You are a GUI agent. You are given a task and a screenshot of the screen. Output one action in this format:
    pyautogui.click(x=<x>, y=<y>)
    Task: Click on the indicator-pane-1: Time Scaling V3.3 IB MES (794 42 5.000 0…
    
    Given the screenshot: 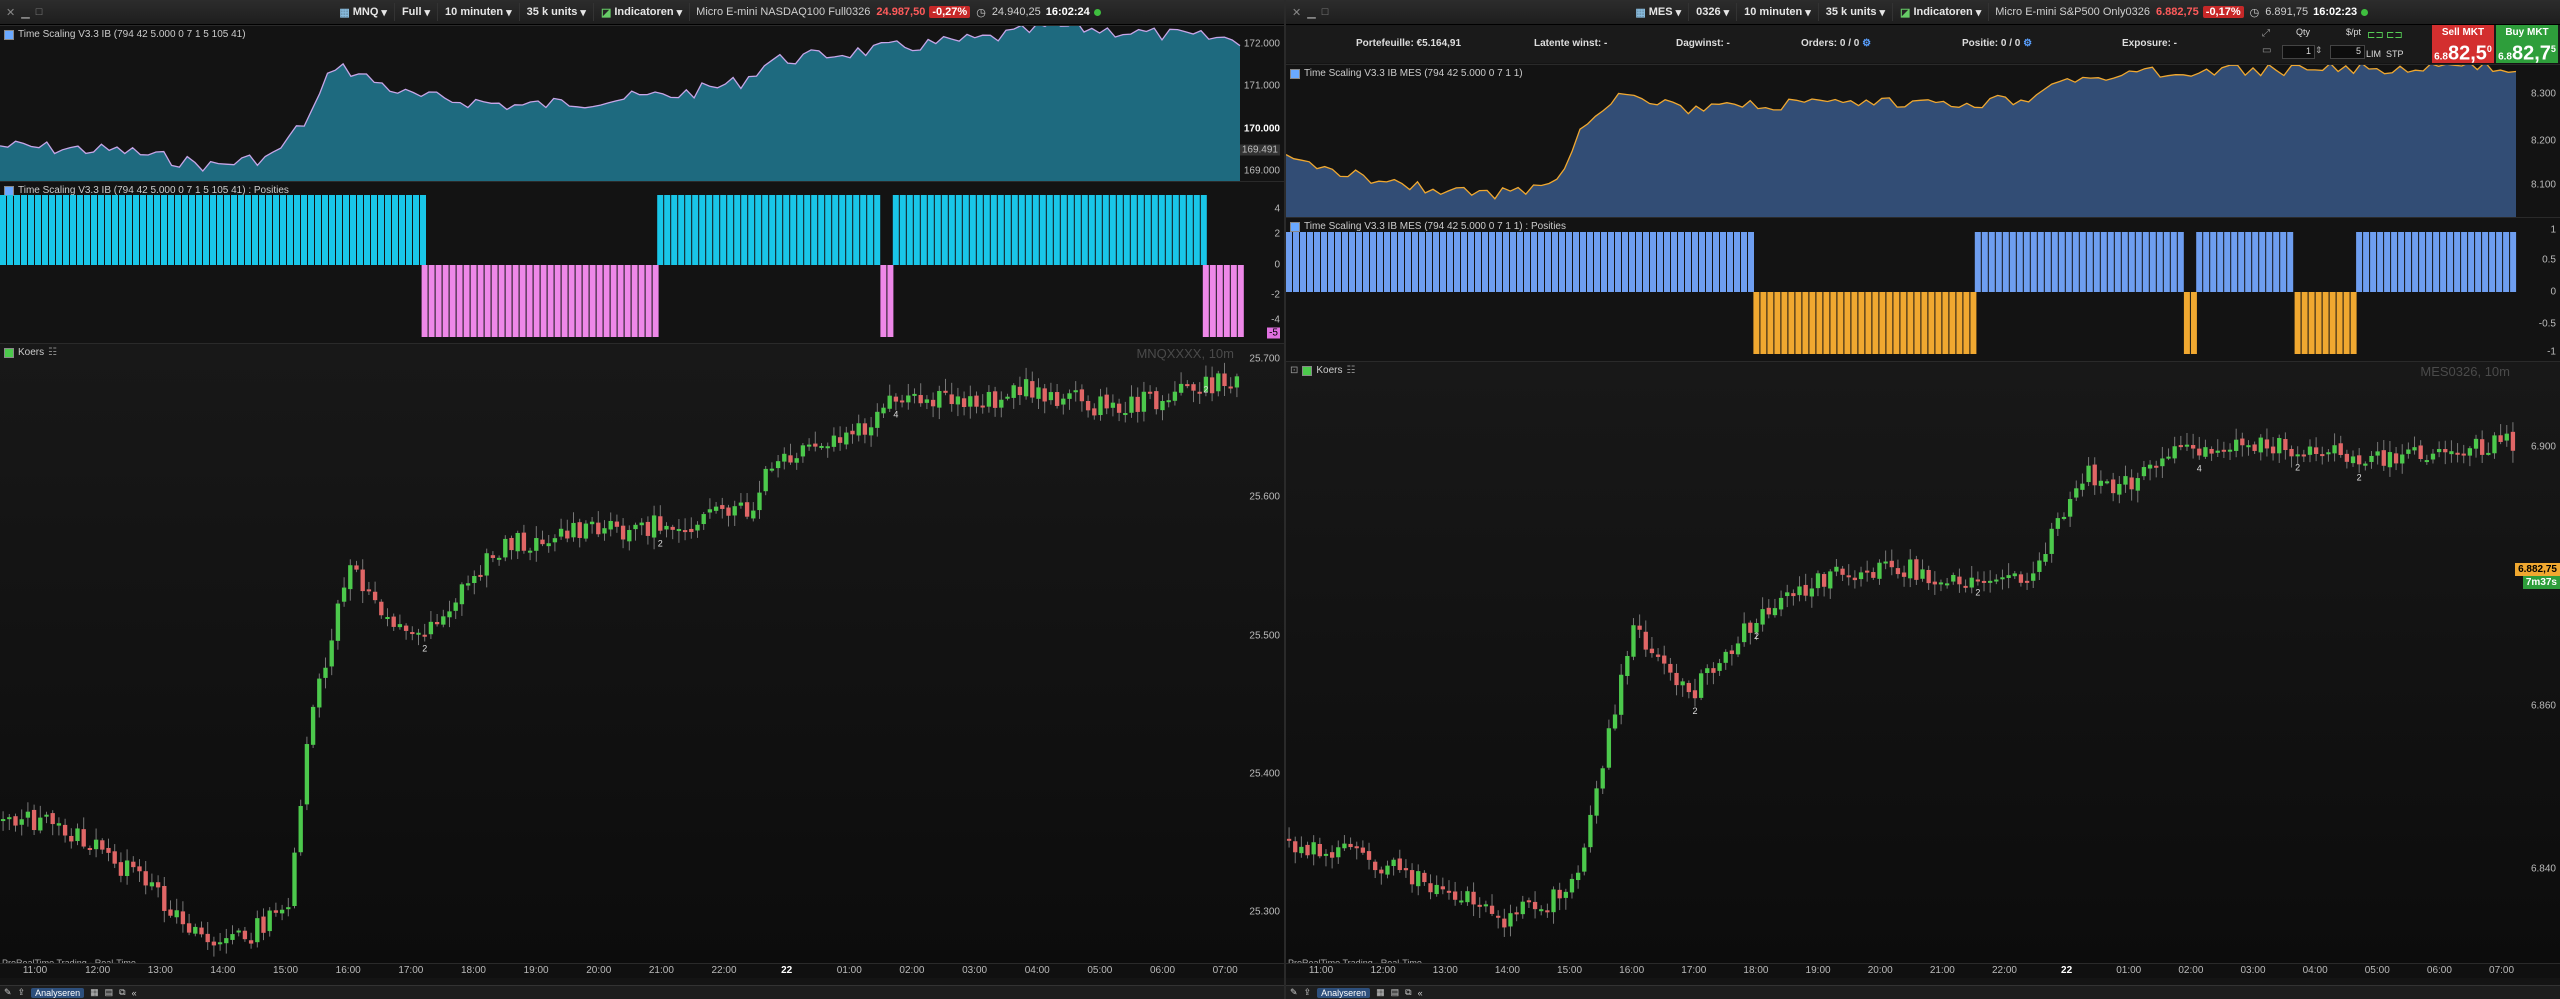 What is the action you would take?
    pyautogui.click(x=1923, y=141)
    